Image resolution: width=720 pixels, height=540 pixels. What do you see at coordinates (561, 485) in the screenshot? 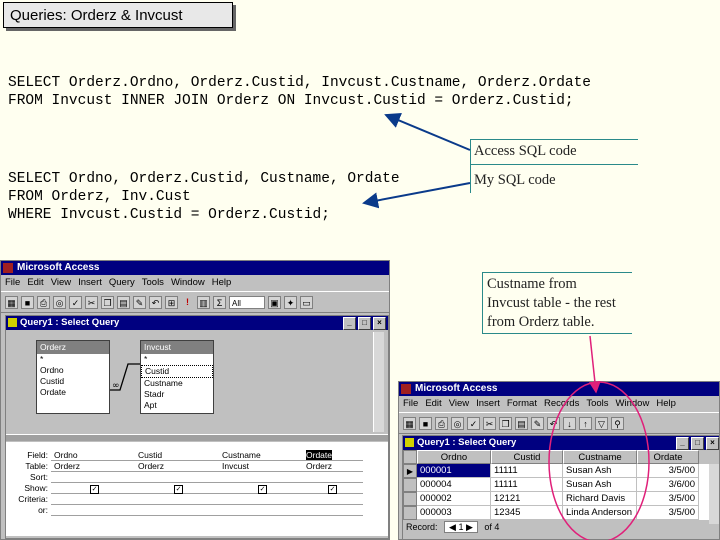
I see `table-row: 000004 11111 Susan Ash 3/6/00` at bounding box center [561, 485].